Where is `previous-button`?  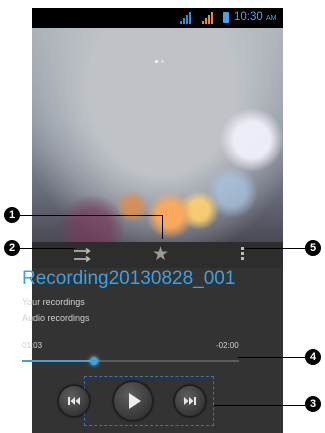 previous-button is located at coordinates (74, 401).